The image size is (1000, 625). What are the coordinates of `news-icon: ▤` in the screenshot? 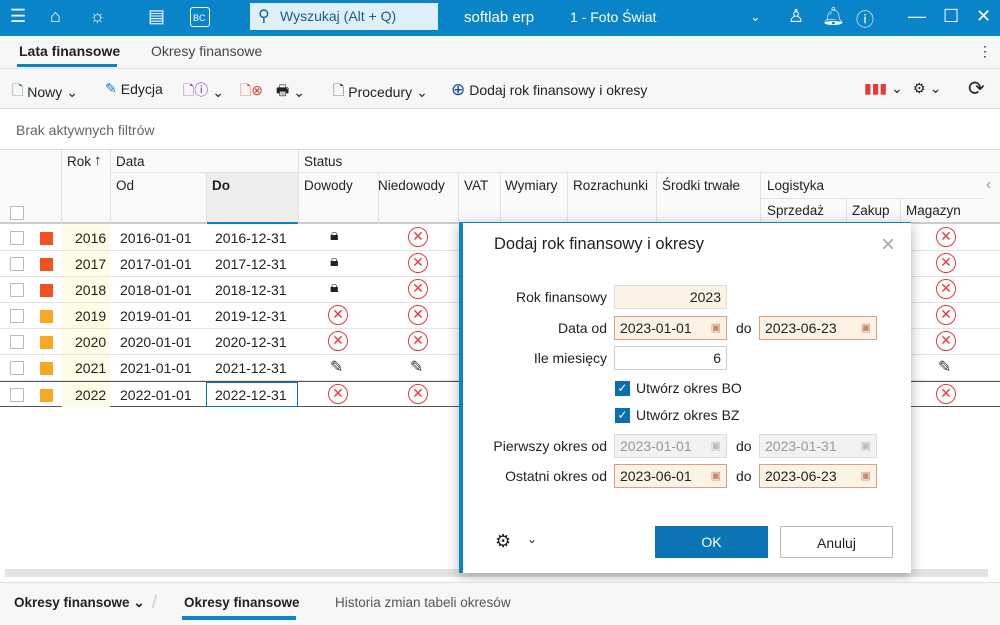 It's located at (156, 16).